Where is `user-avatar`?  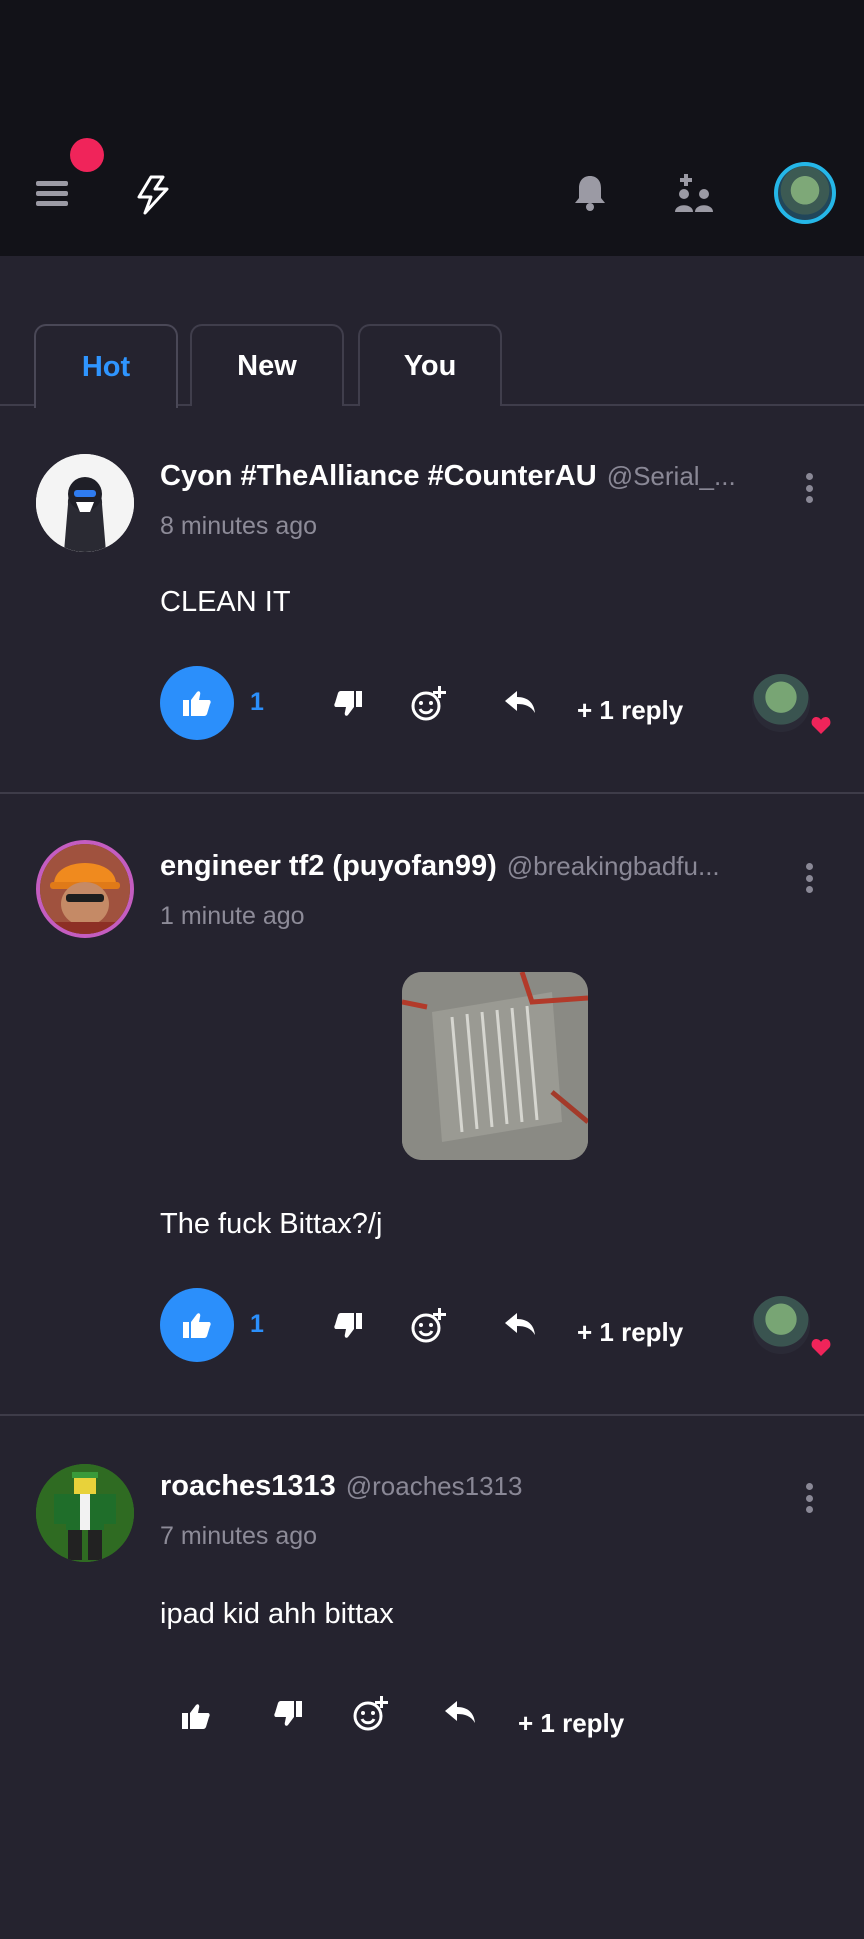 user-avatar is located at coordinates (805, 193).